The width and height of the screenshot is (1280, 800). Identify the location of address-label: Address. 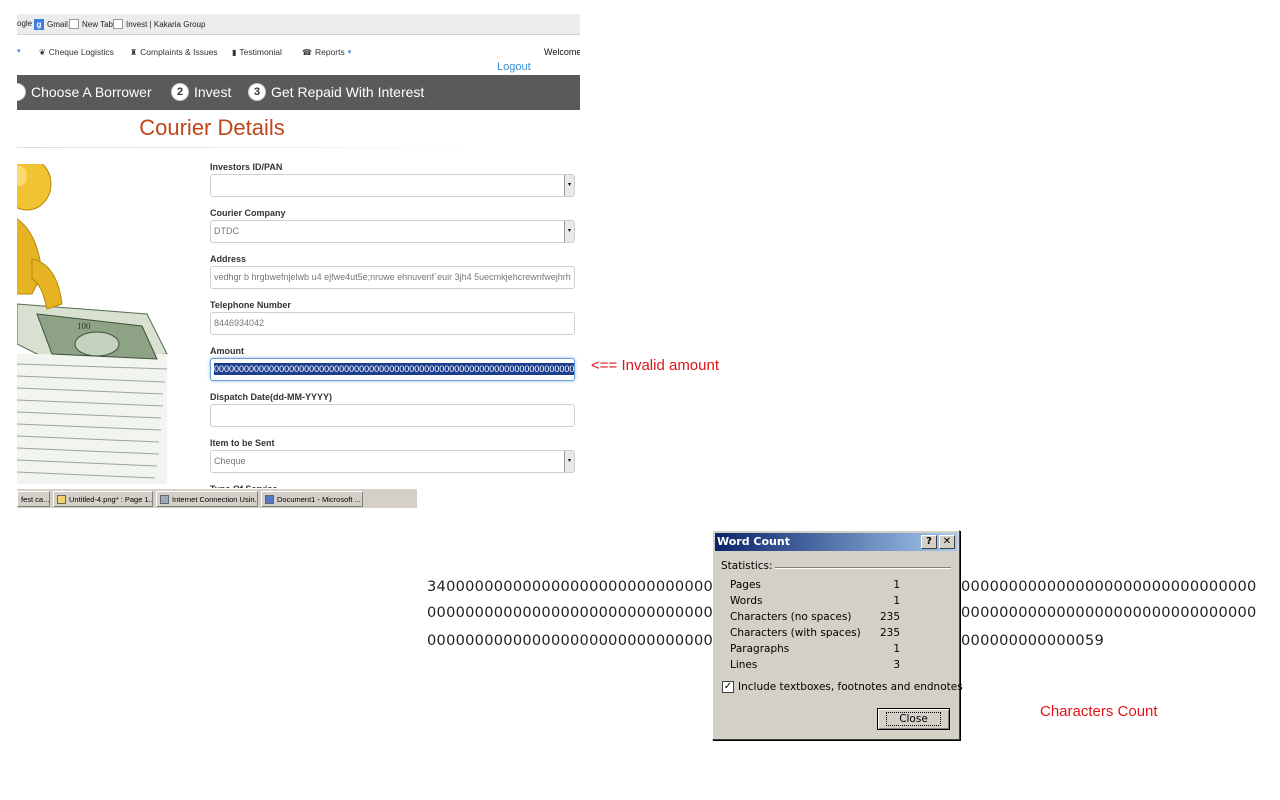
(228, 259).